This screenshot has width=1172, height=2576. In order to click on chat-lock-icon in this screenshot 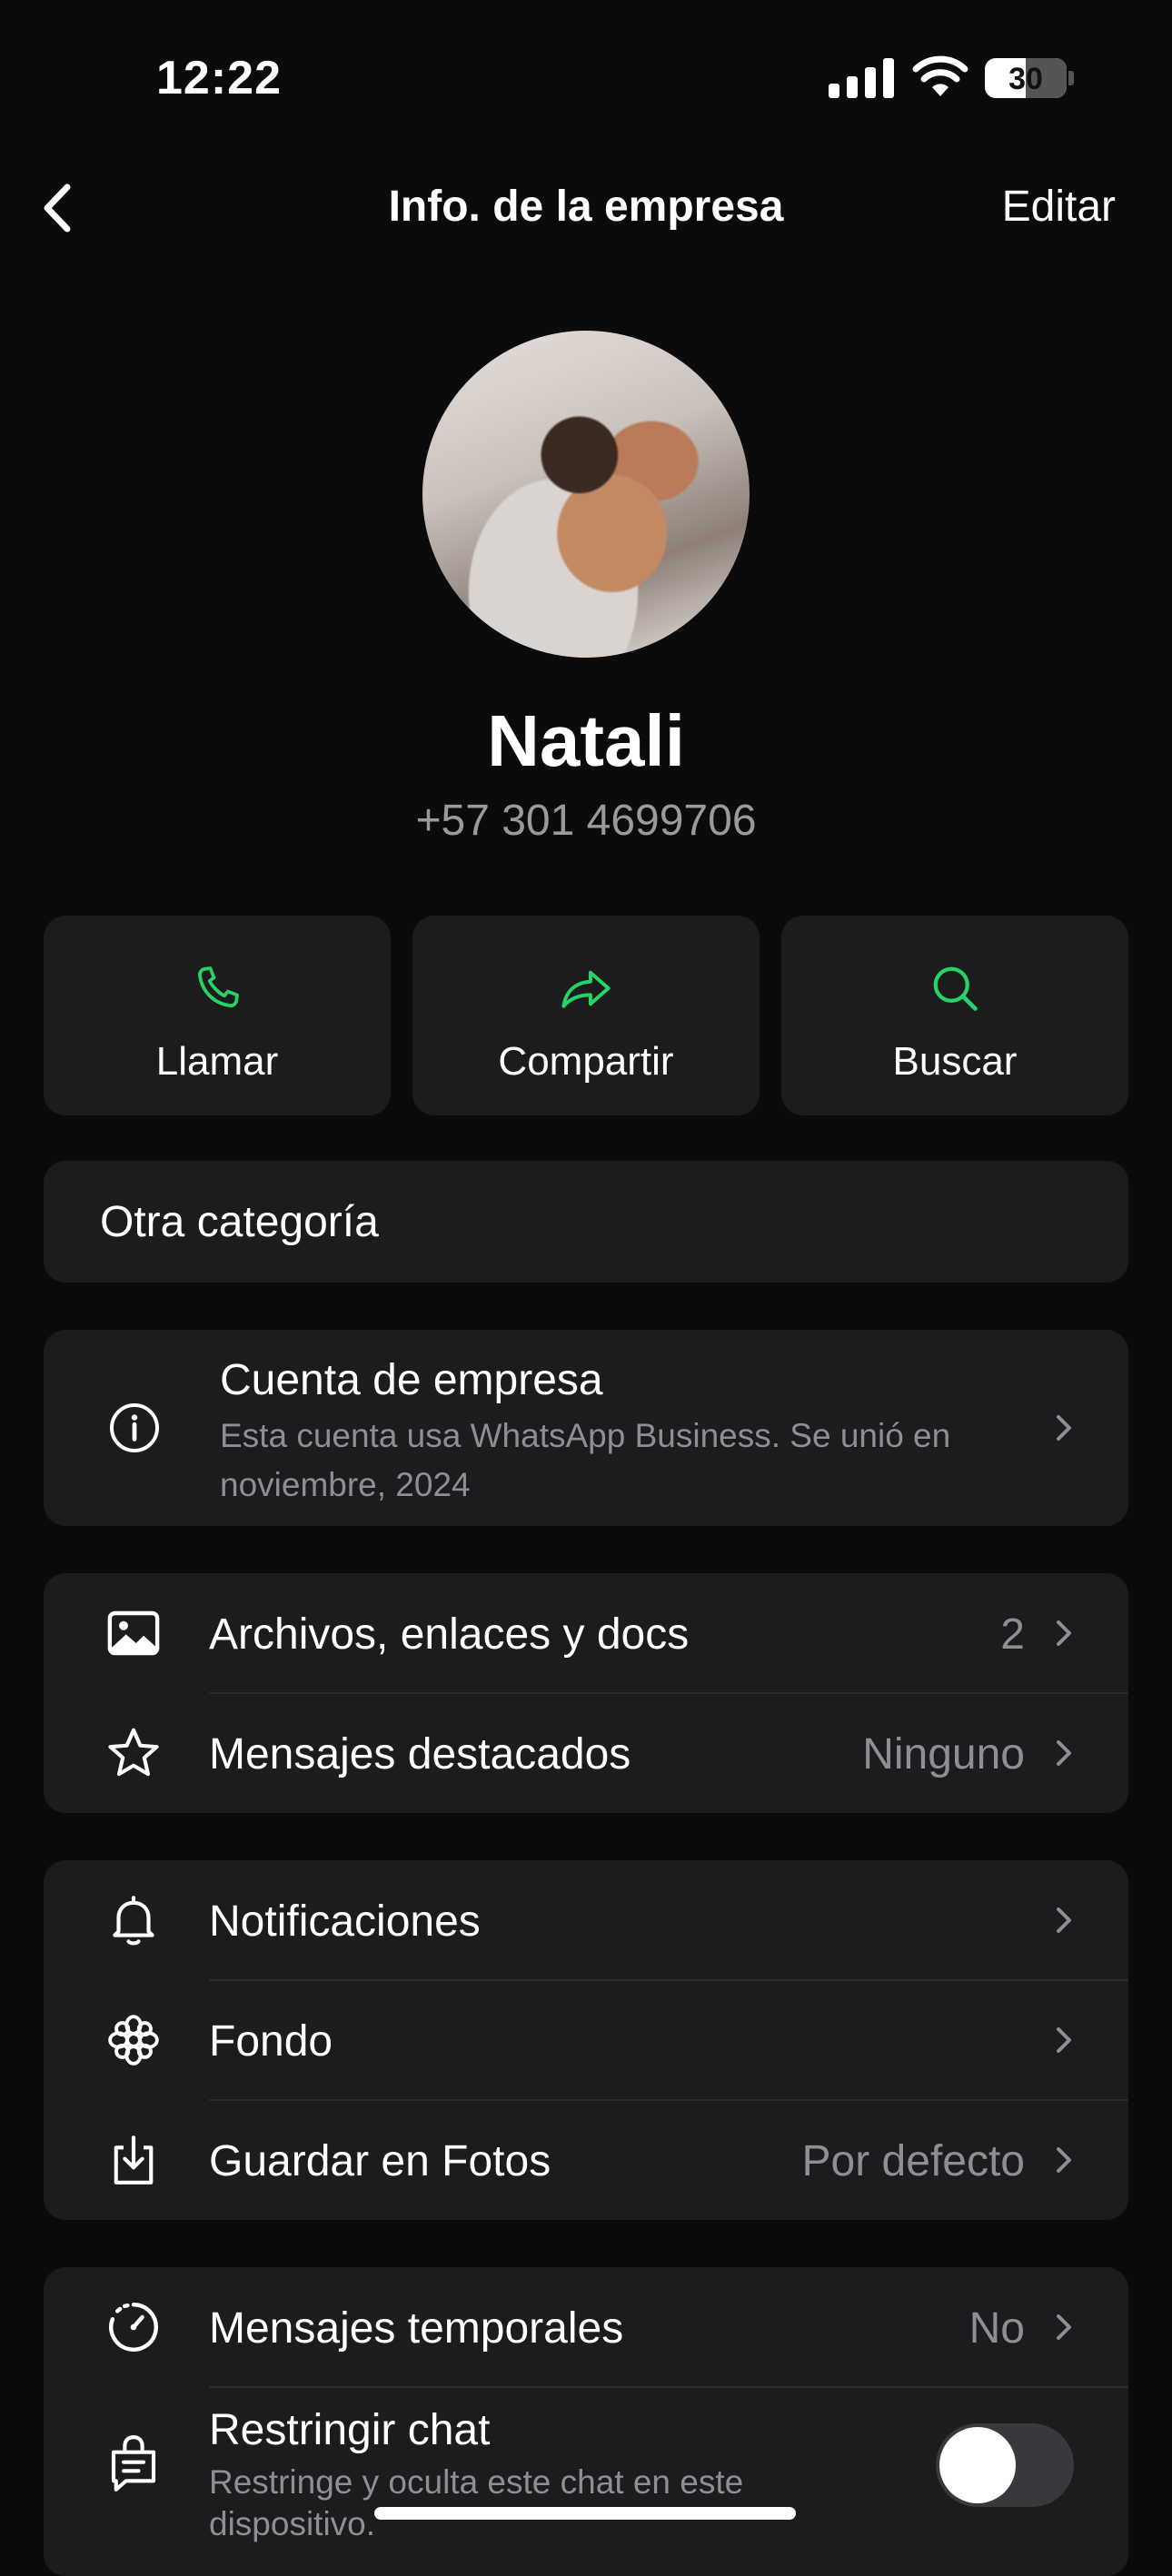, I will do `click(133, 2463)`.